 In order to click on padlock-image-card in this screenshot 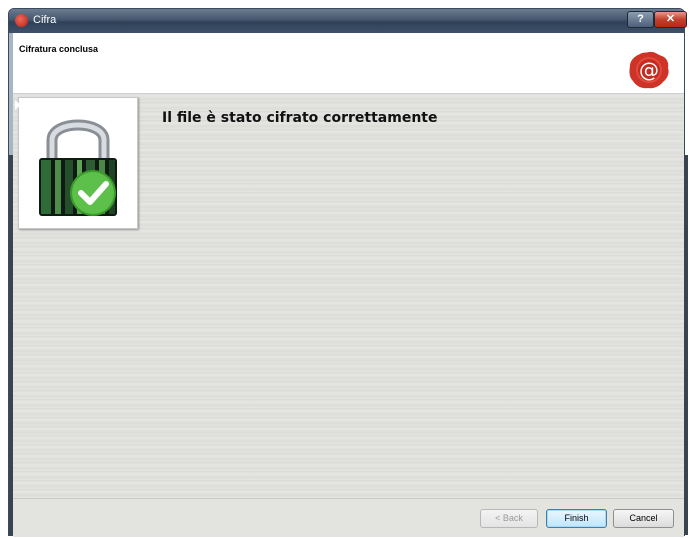, I will do `click(78, 163)`.